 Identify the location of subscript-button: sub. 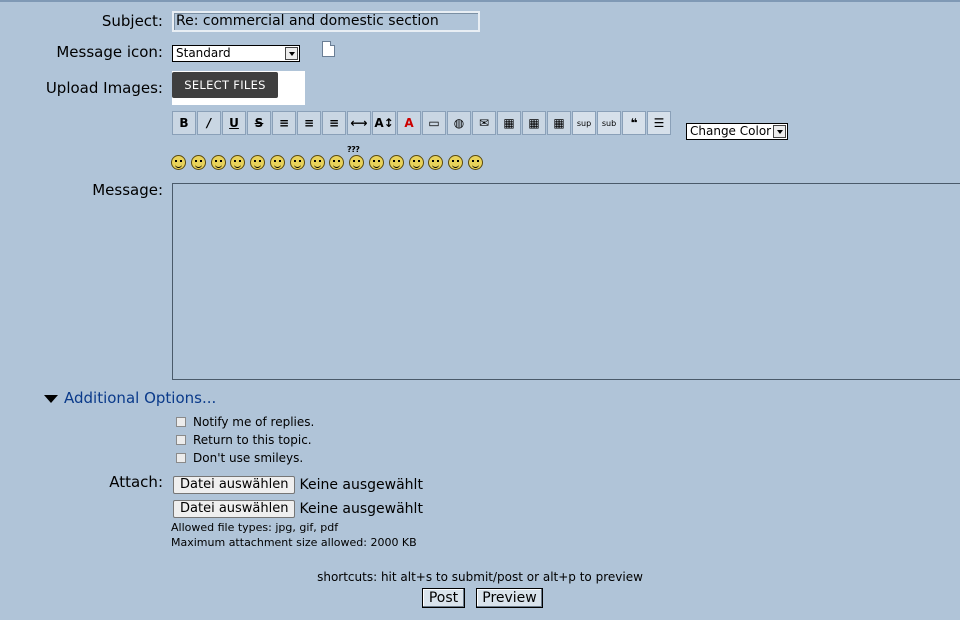
(609, 123).